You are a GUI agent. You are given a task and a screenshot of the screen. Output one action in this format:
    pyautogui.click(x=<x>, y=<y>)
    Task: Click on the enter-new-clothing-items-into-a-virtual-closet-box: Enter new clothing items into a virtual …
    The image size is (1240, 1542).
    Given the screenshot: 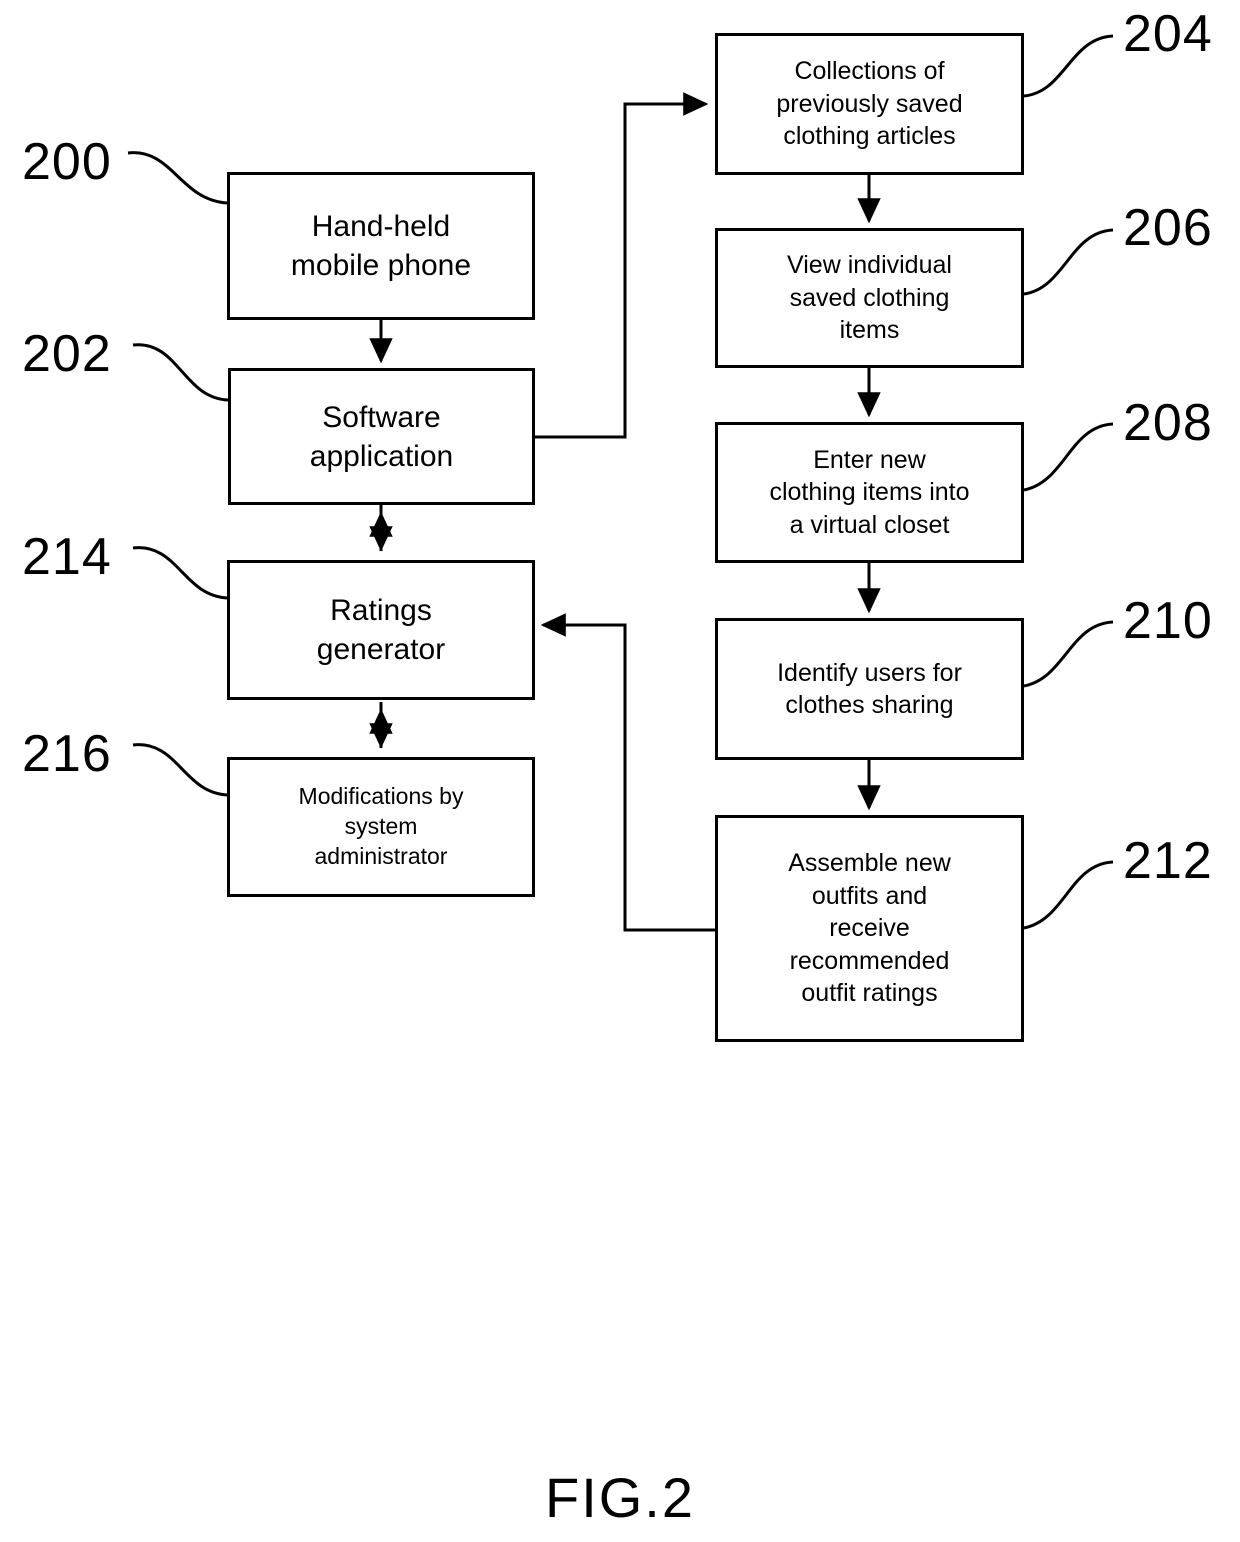 What is the action you would take?
    pyautogui.click(x=869, y=492)
    